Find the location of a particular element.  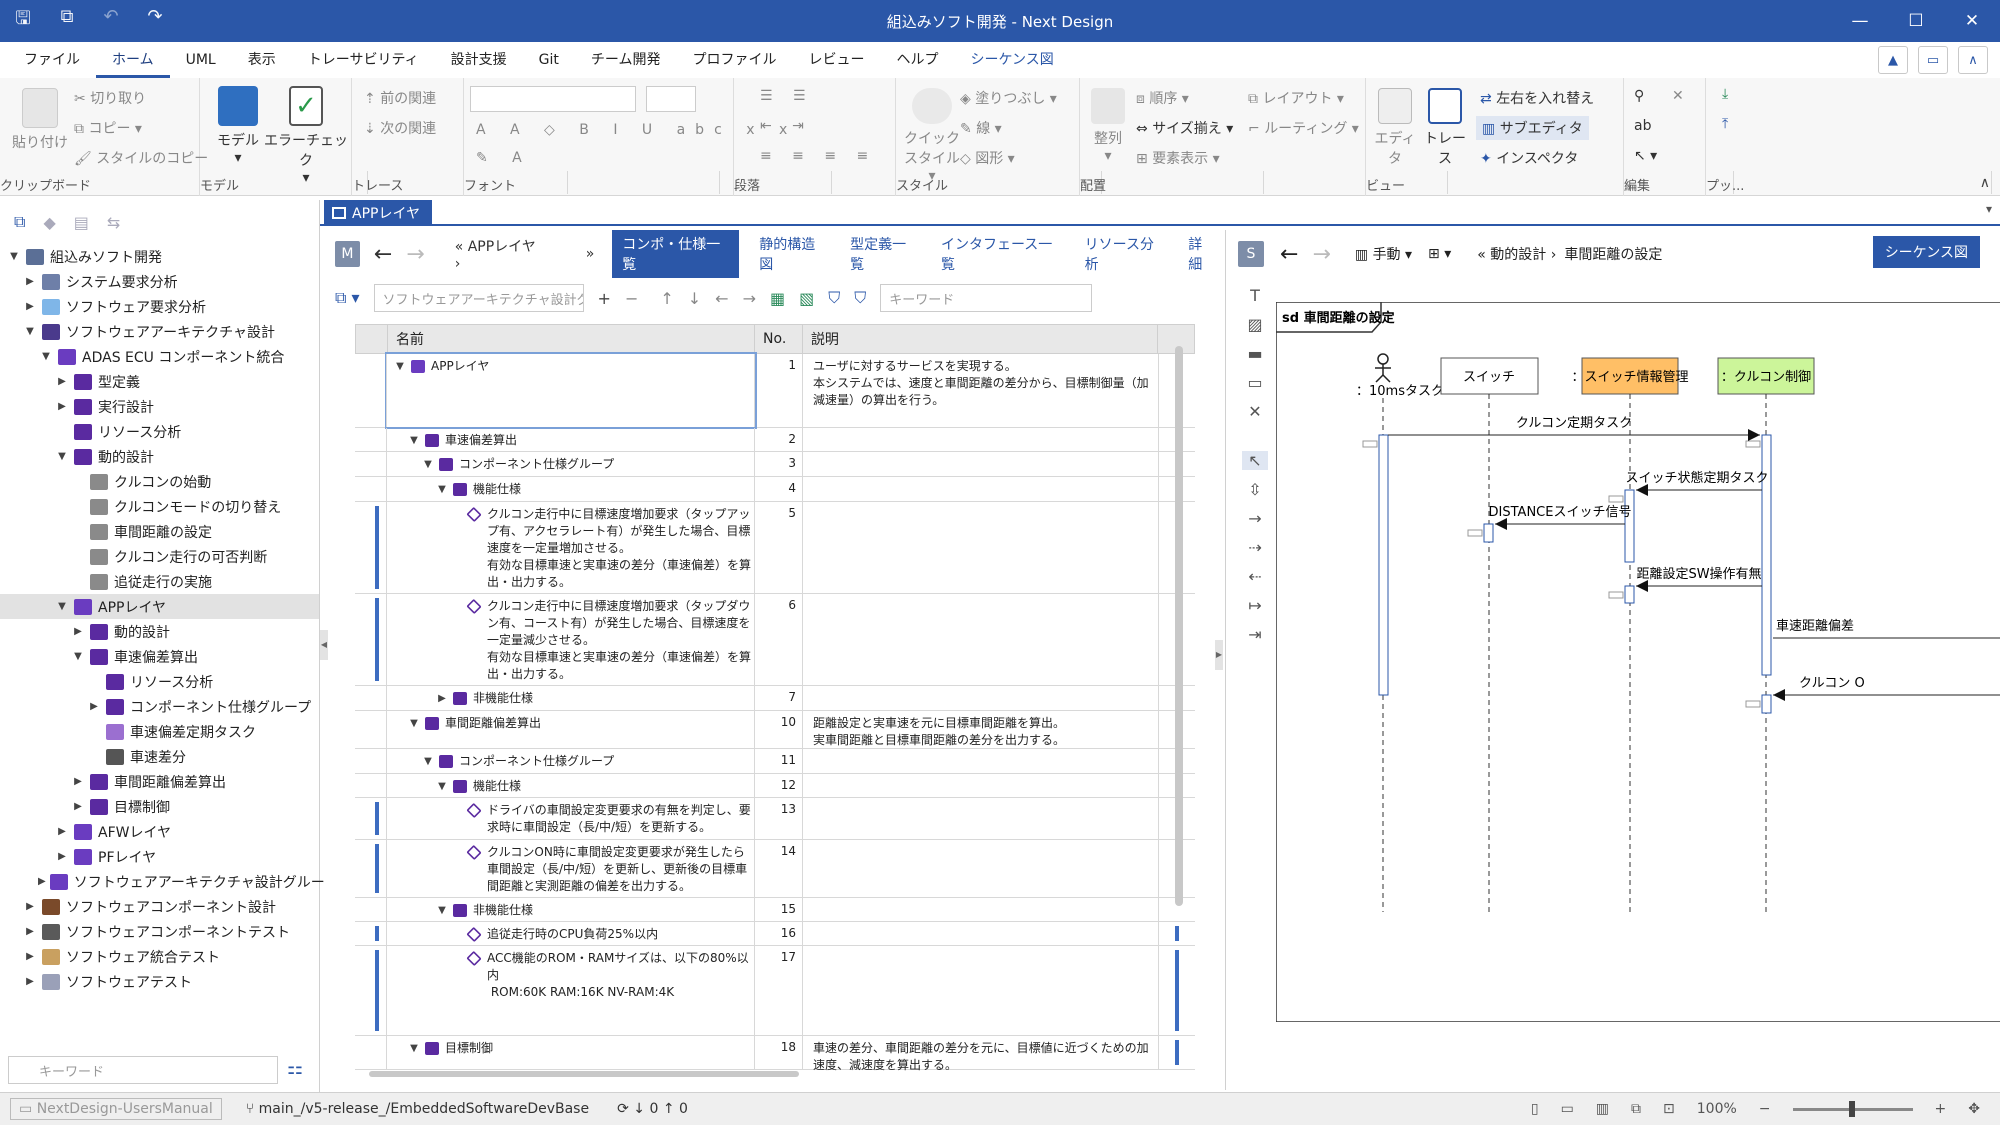

reply-message-tool-icon: ⇠ is located at coordinates (1254, 576).